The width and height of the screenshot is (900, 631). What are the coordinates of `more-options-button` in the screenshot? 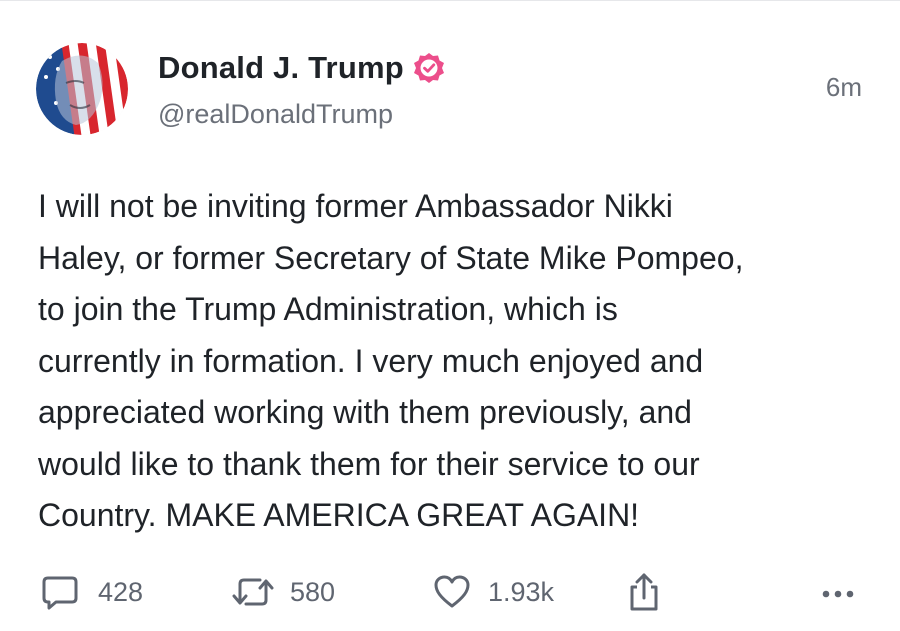 It's located at (838, 592).